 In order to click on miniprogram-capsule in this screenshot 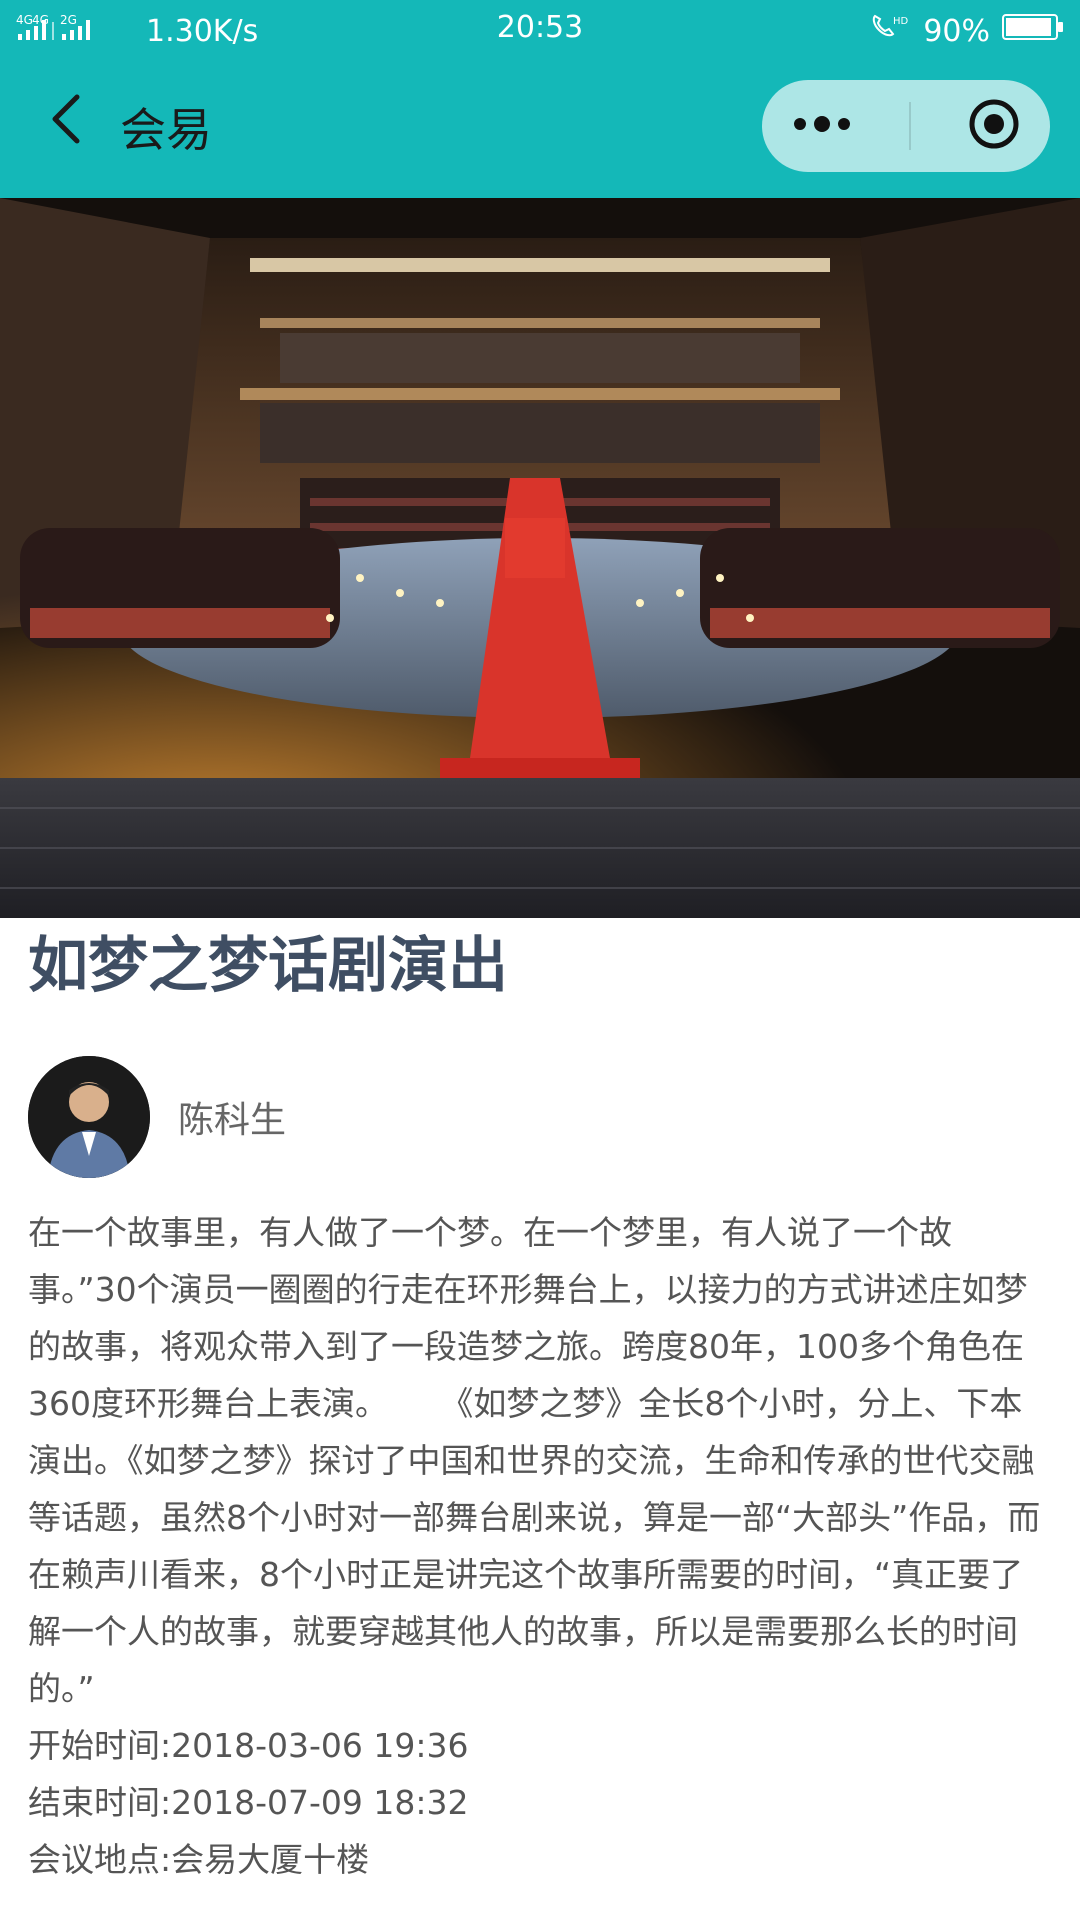, I will do `click(906, 126)`.